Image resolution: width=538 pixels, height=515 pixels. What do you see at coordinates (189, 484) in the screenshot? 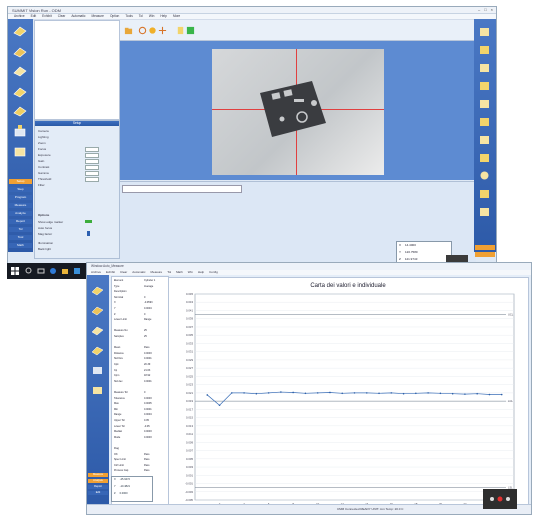
I see `y-tick-label: -0.001` at bounding box center [189, 484].